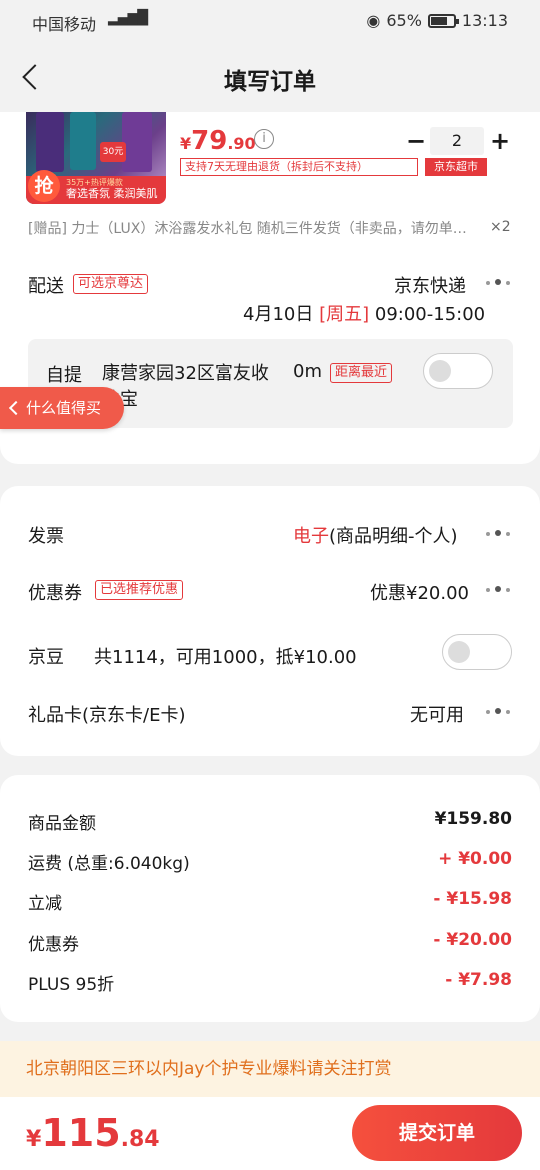  Describe the element at coordinates (270, 82) in the screenshot. I see `page-title: 填写订单` at that location.